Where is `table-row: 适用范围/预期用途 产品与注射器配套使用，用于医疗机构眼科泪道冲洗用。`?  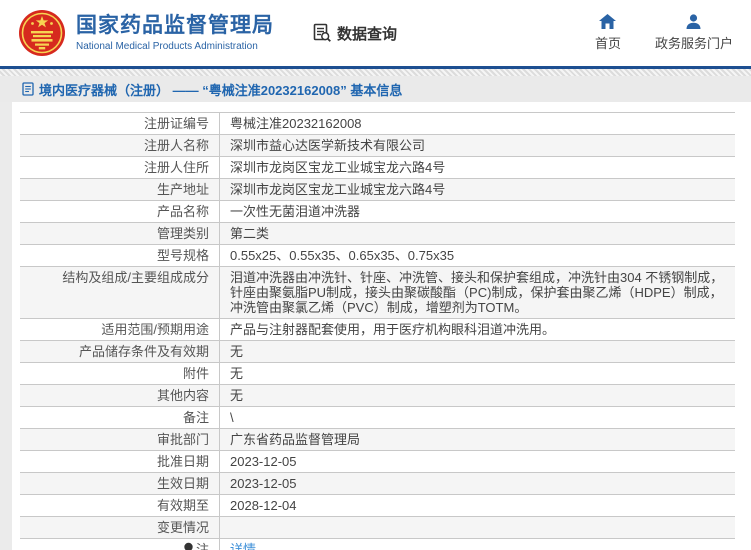
table-row: 适用范围/预期用途 产品与注射器配套使用，用于医疗机构眼科泪道冲洗用。 is located at coordinates (377, 330).